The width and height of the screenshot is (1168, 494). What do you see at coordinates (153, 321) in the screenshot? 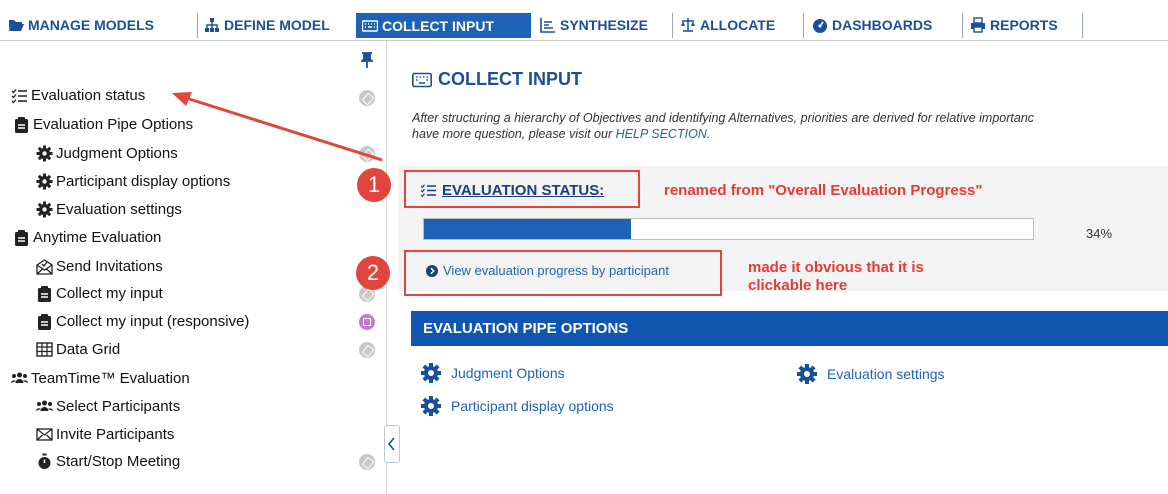
I see `sidebar-item-label: Collect my input (responsive)` at bounding box center [153, 321].